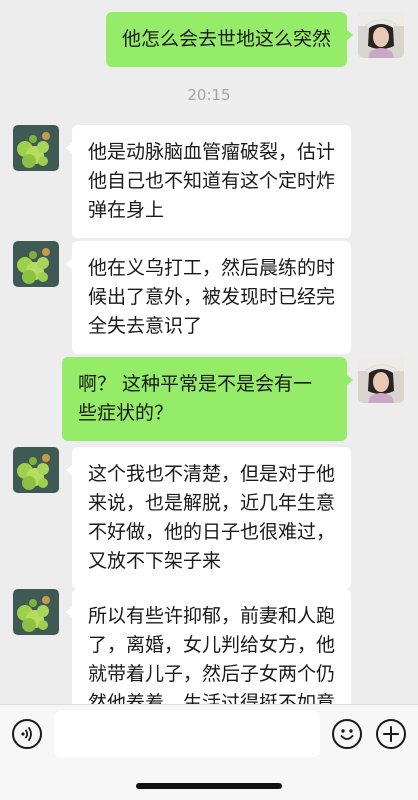  What do you see at coordinates (347, 734) in the screenshot?
I see `emoji-icon` at bounding box center [347, 734].